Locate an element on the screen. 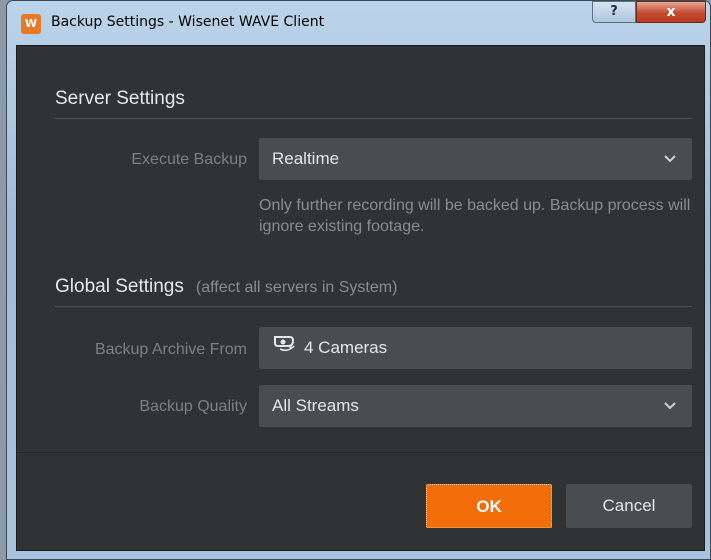 The width and height of the screenshot is (711, 560). execute-backup-label: Execute Backup is located at coordinates (189, 159).